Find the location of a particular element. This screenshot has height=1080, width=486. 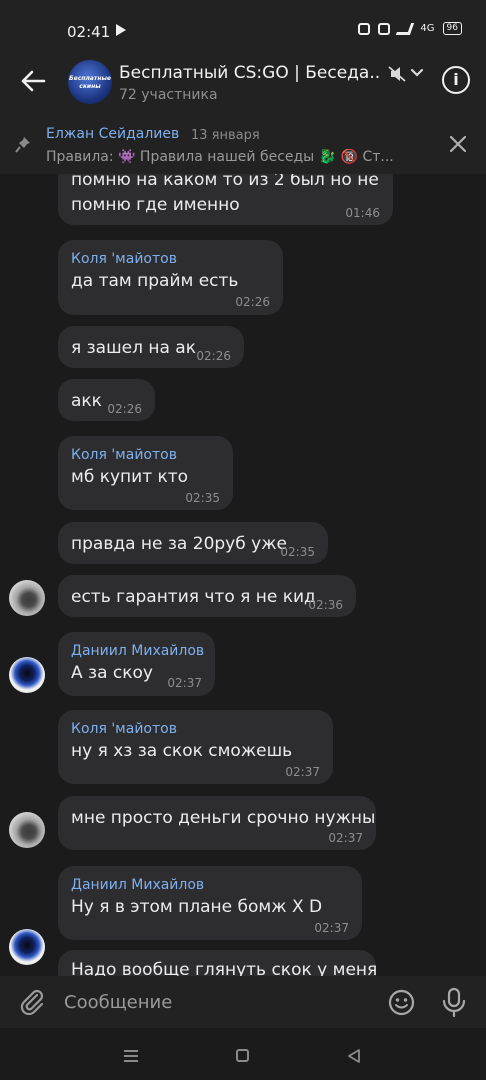

message-bubble: Коля 'майотов мб купит кто 02:35 is located at coordinates (145, 473).